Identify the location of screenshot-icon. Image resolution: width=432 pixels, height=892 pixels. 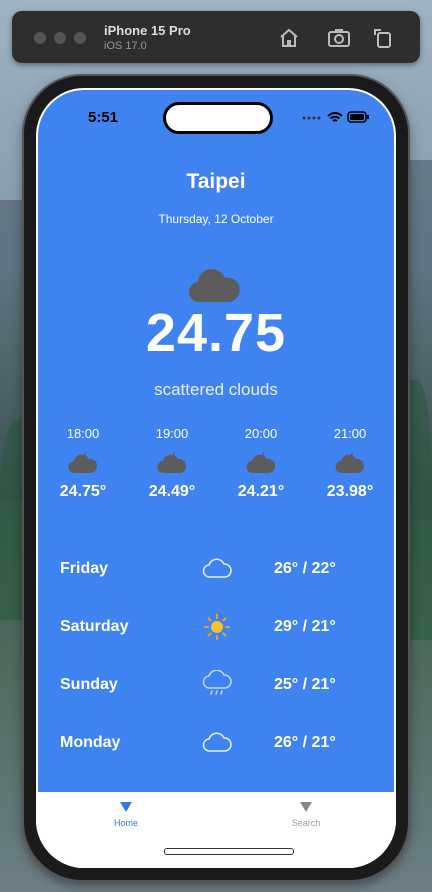
(339, 38).